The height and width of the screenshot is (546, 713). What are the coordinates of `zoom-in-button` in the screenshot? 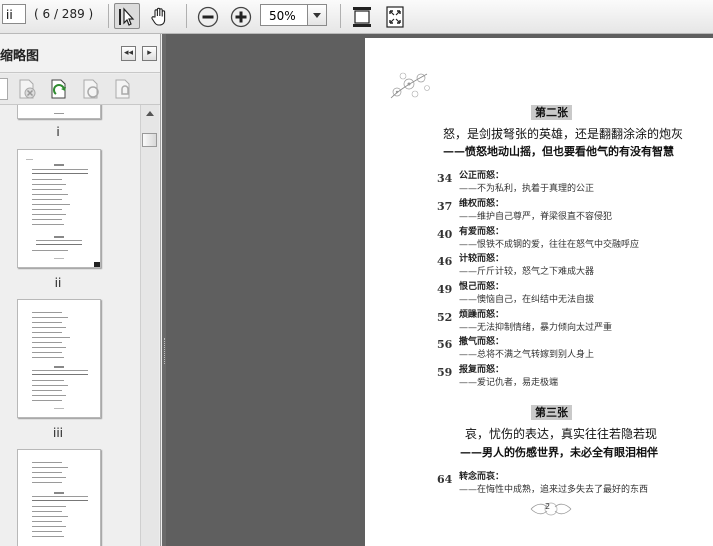 It's located at (240, 16).